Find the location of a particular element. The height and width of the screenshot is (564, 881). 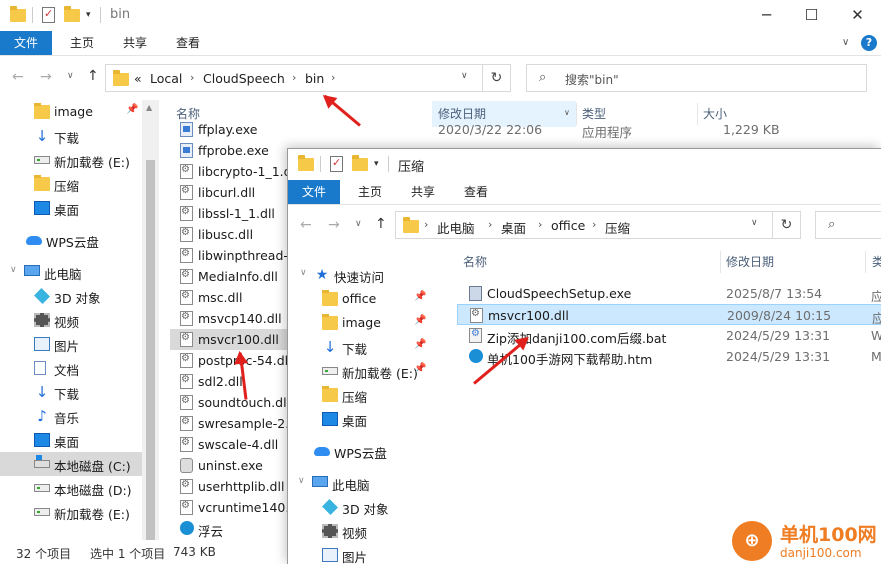

nav-item-label: WPS云盘 is located at coordinates (360, 453).